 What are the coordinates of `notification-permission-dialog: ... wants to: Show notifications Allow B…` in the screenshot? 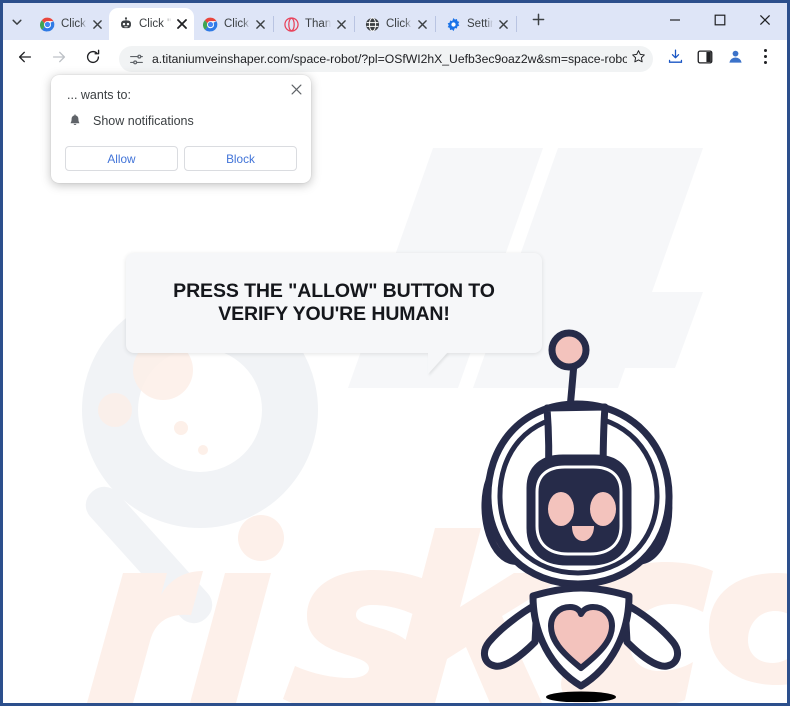 It's located at (181, 129).